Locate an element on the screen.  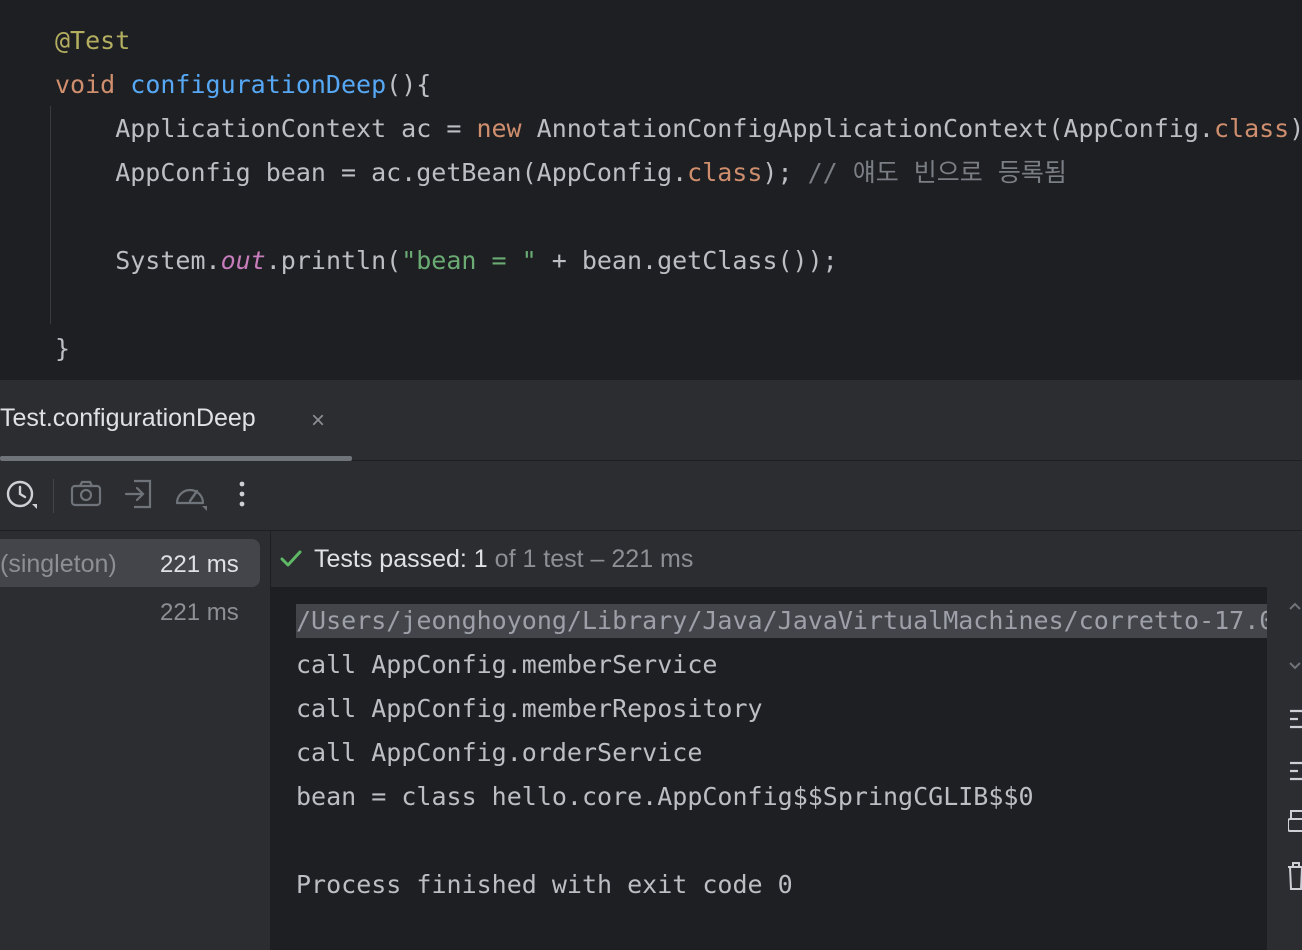
import-icon is located at coordinates (139, 494).